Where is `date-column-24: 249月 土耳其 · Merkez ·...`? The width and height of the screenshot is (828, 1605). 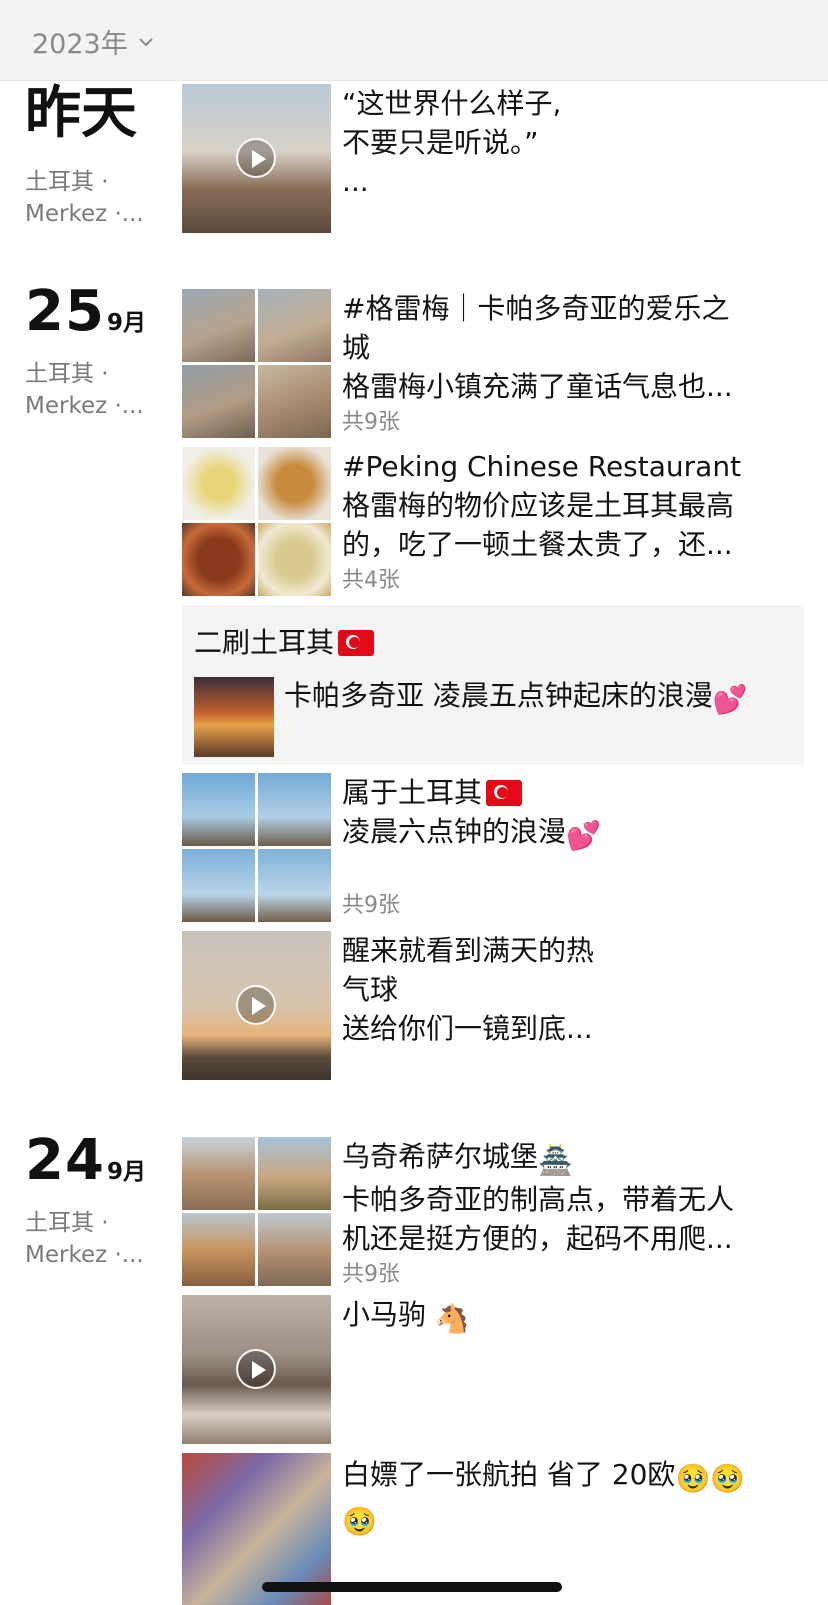
date-column-24: 249月 土耳其 · Merkez ·... is located at coordinates (95, 1202).